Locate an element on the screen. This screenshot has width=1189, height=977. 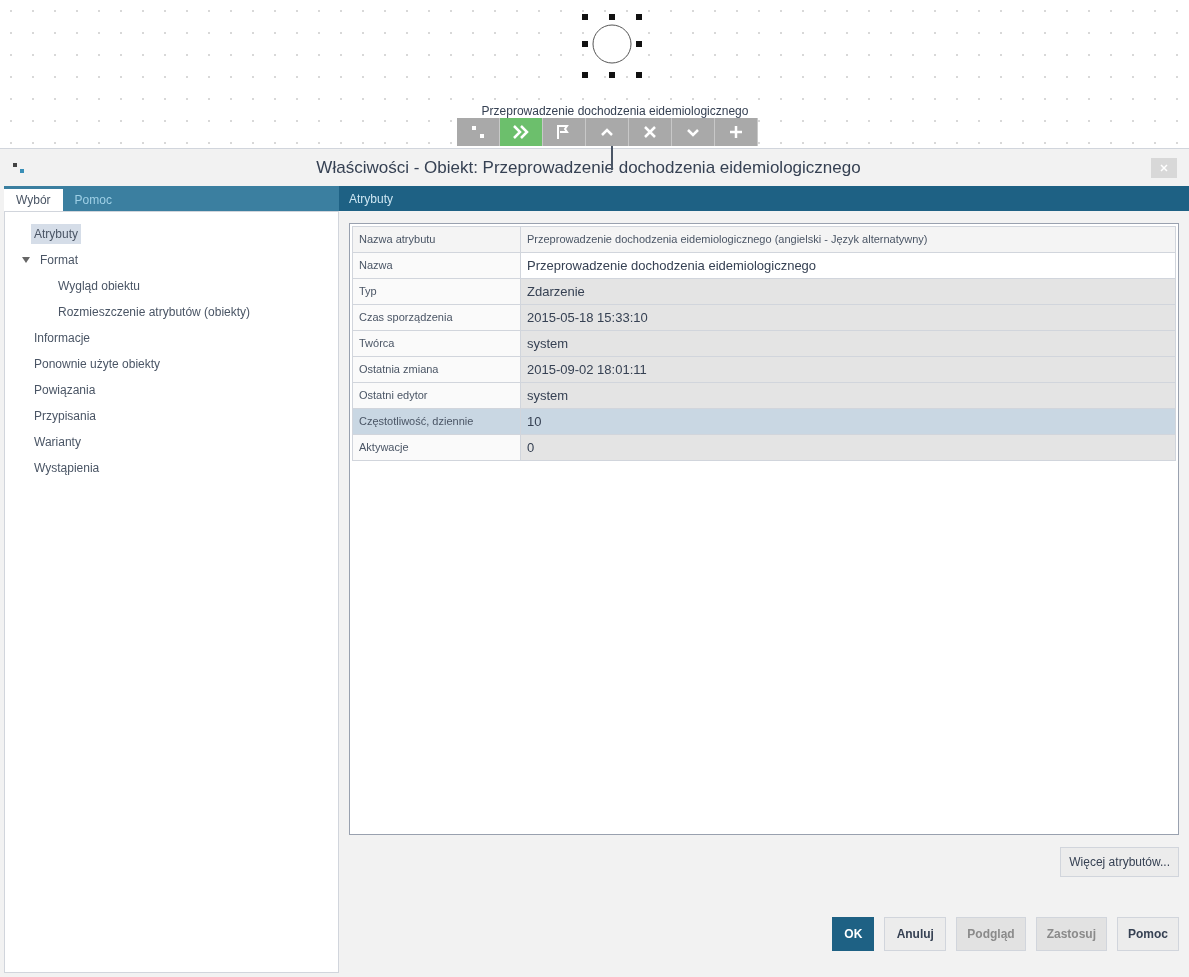
panel-title: Atrybuty is located at coordinates (371, 199).